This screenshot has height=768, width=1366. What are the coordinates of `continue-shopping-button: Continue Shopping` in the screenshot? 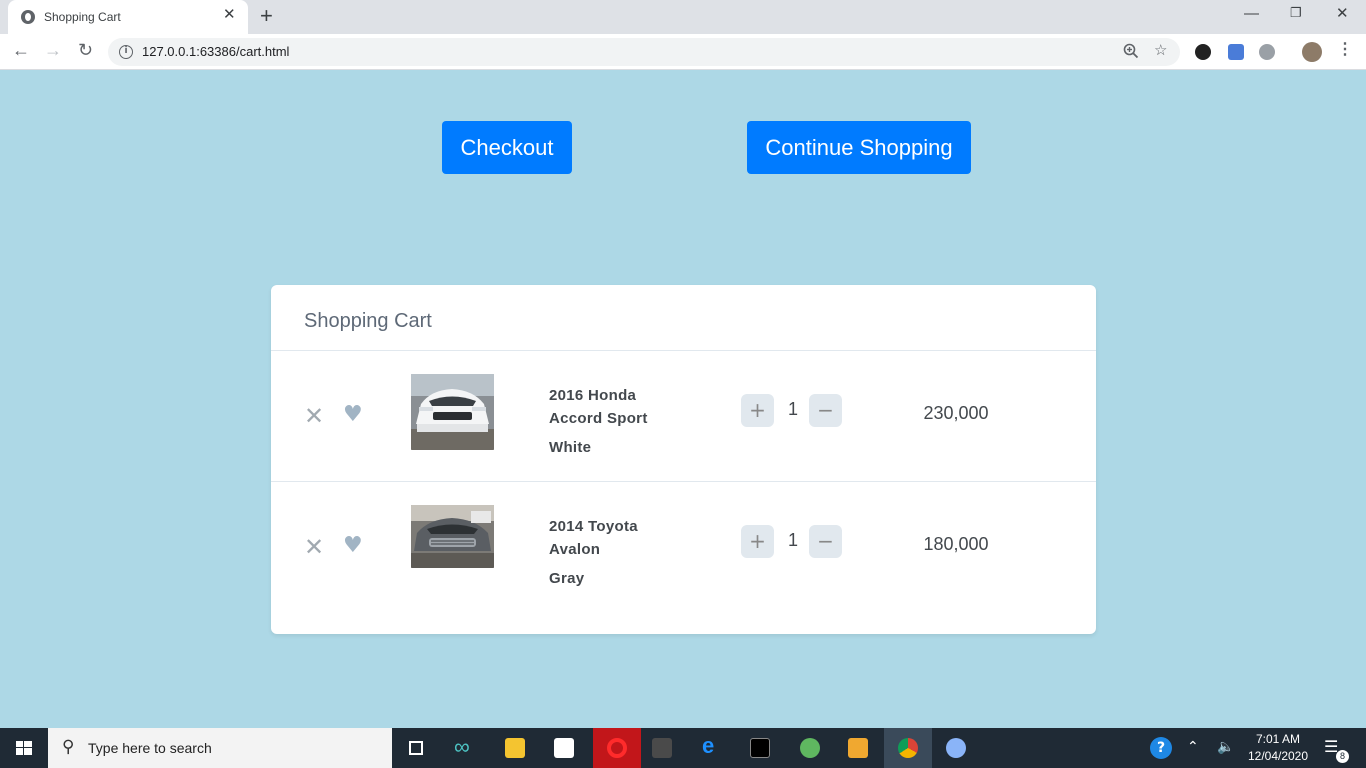 It's located at (859, 147).